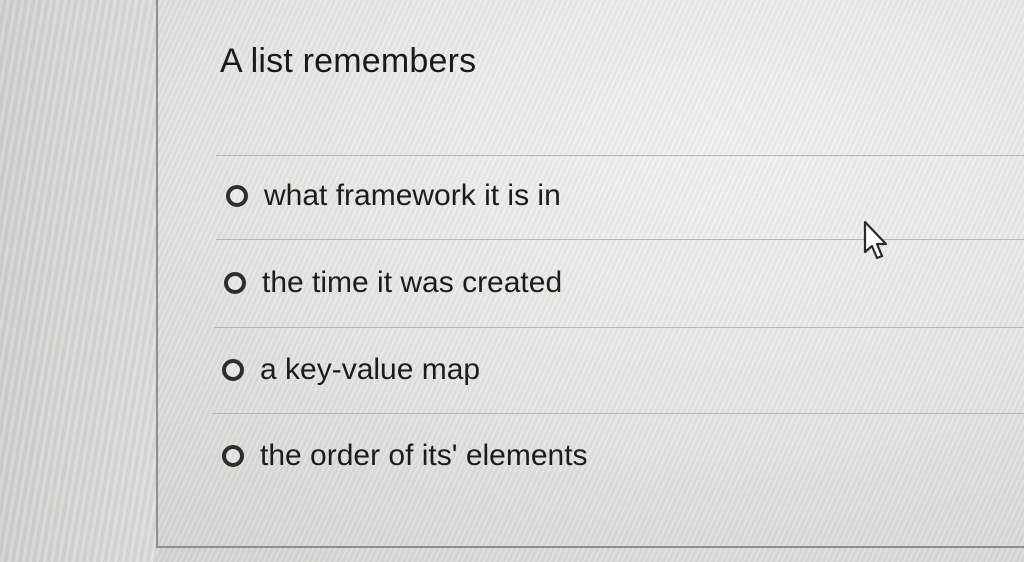 The height and width of the screenshot is (562, 1024). I want to click on mouse-pointer-icon, so click(875, 240).